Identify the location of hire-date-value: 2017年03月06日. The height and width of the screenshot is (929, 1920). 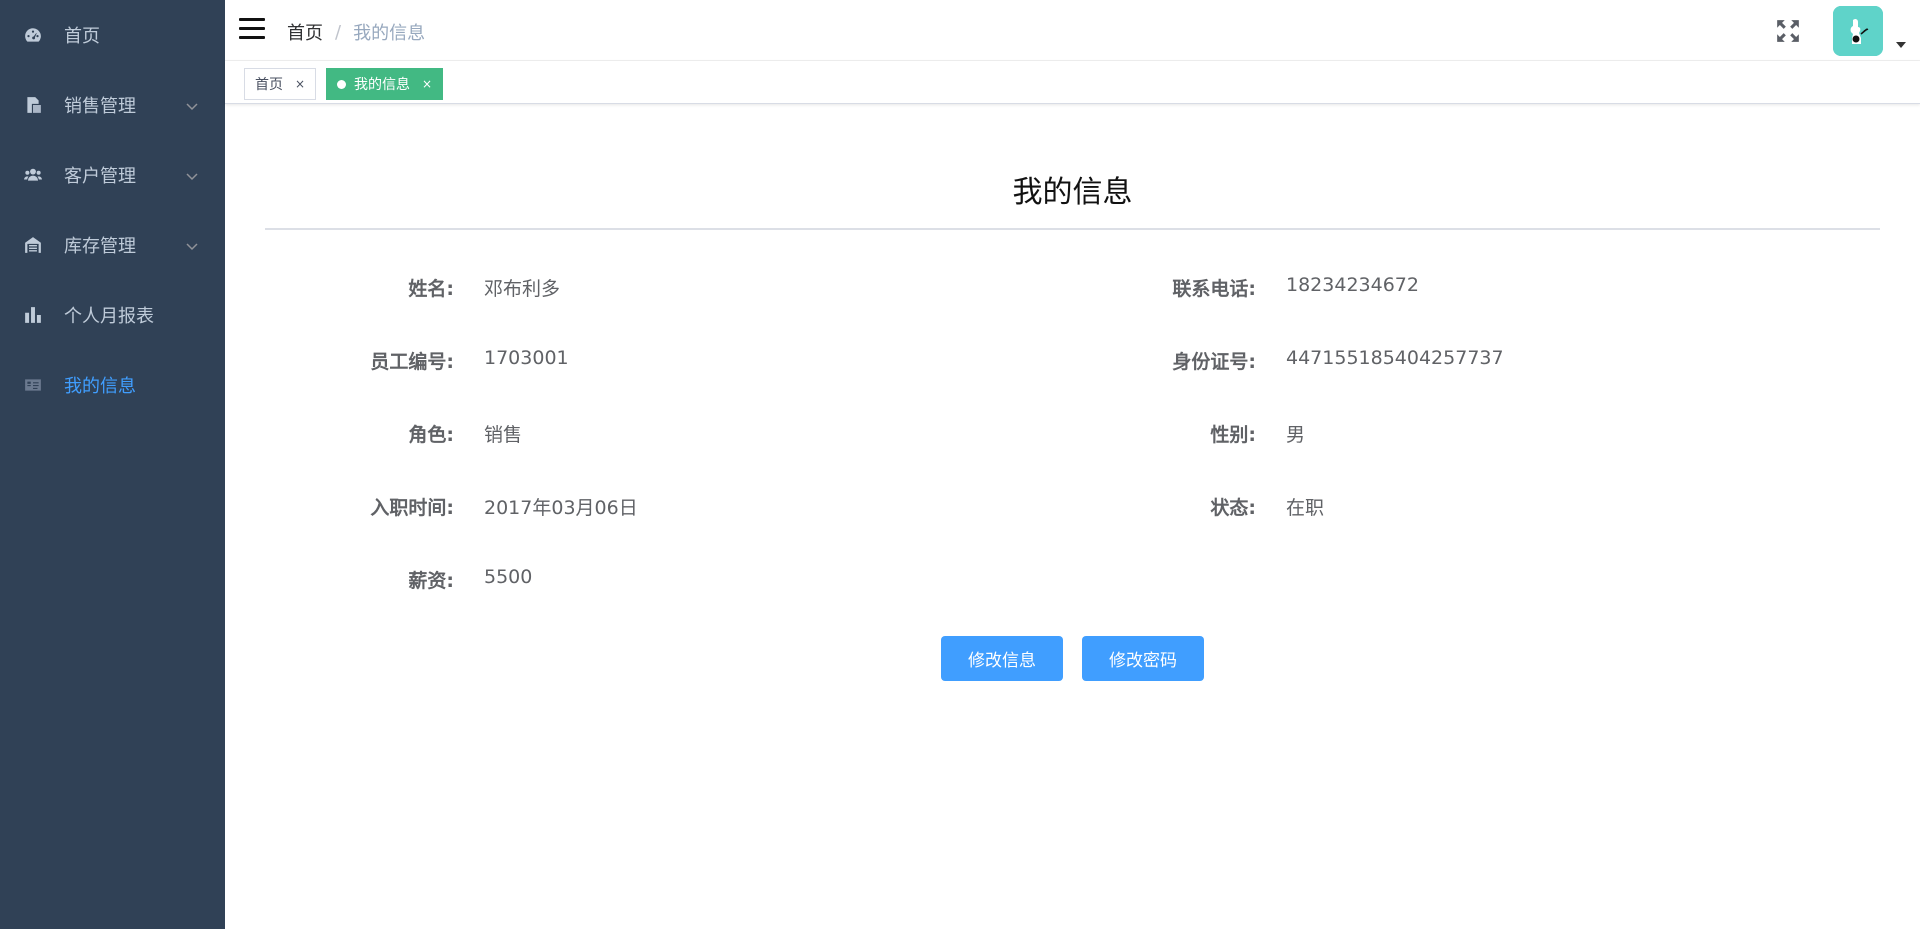
(561, 508).